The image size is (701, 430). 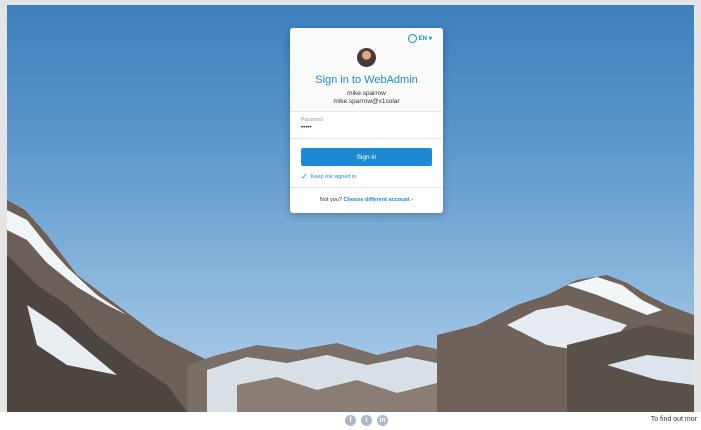 What do you see at coordinates (673, 419) in the screenshot?
I see `footer-text: To find out mor` at bounding box center [673, 419].